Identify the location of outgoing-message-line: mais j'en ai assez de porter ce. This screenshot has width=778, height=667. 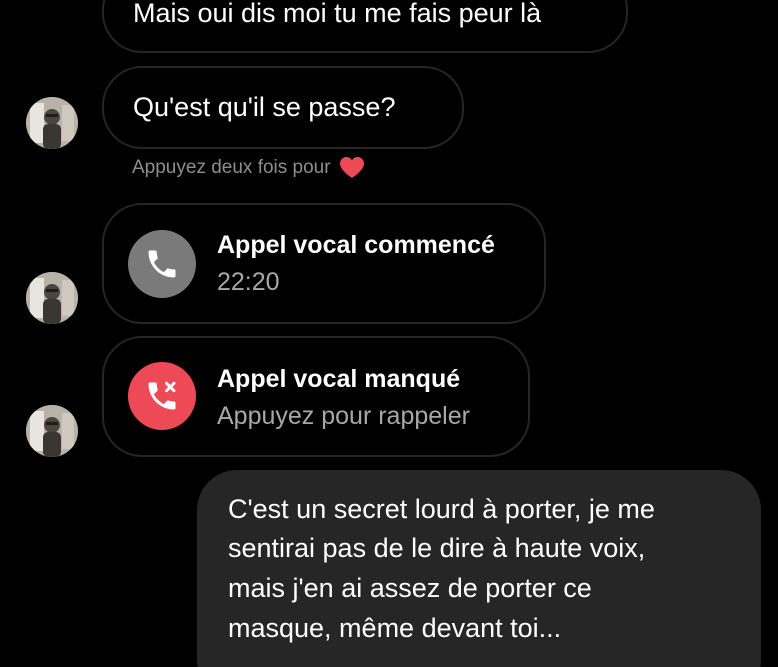
(410, 588).